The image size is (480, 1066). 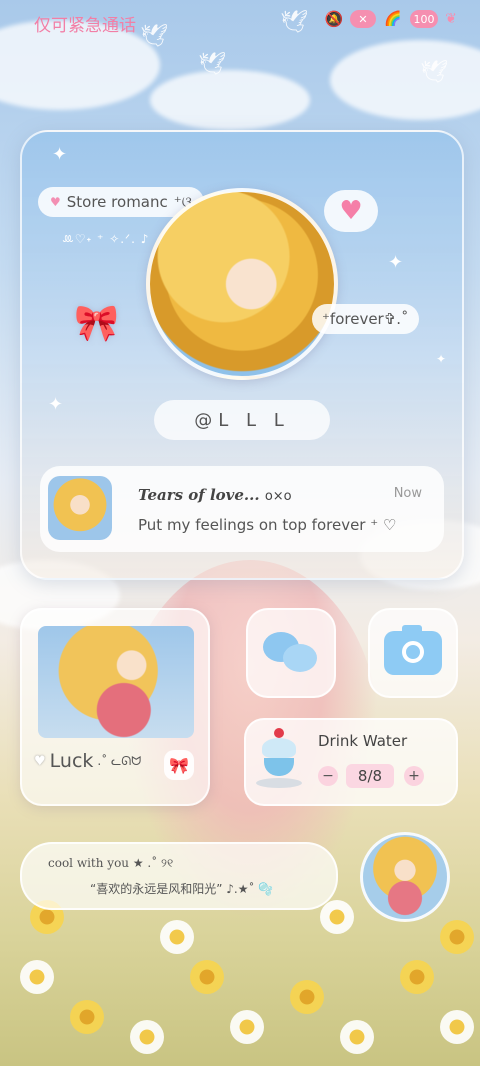 What do you see at coordinates (111, 863) in the screenshot?
I see `quote-line-1: cool with you ★ .˚ ୨୧` at bounding box center [111, 863].